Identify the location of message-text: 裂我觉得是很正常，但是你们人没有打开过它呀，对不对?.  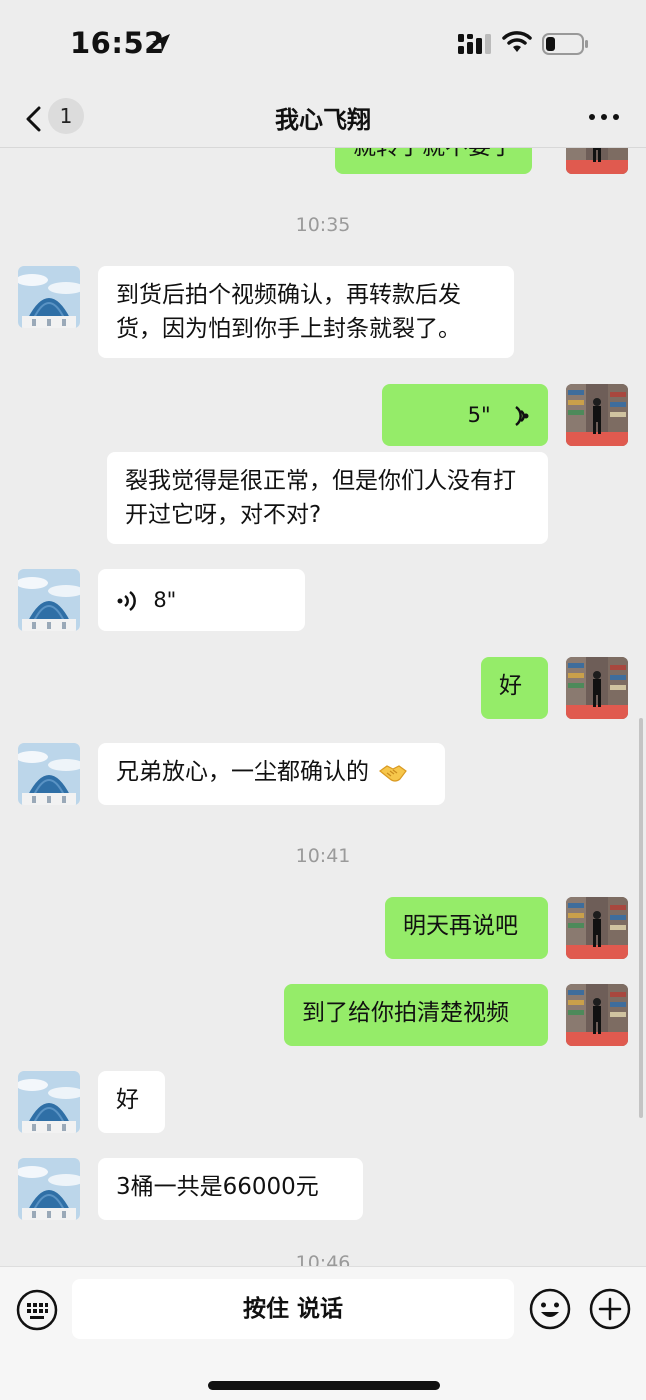
(320, 498).